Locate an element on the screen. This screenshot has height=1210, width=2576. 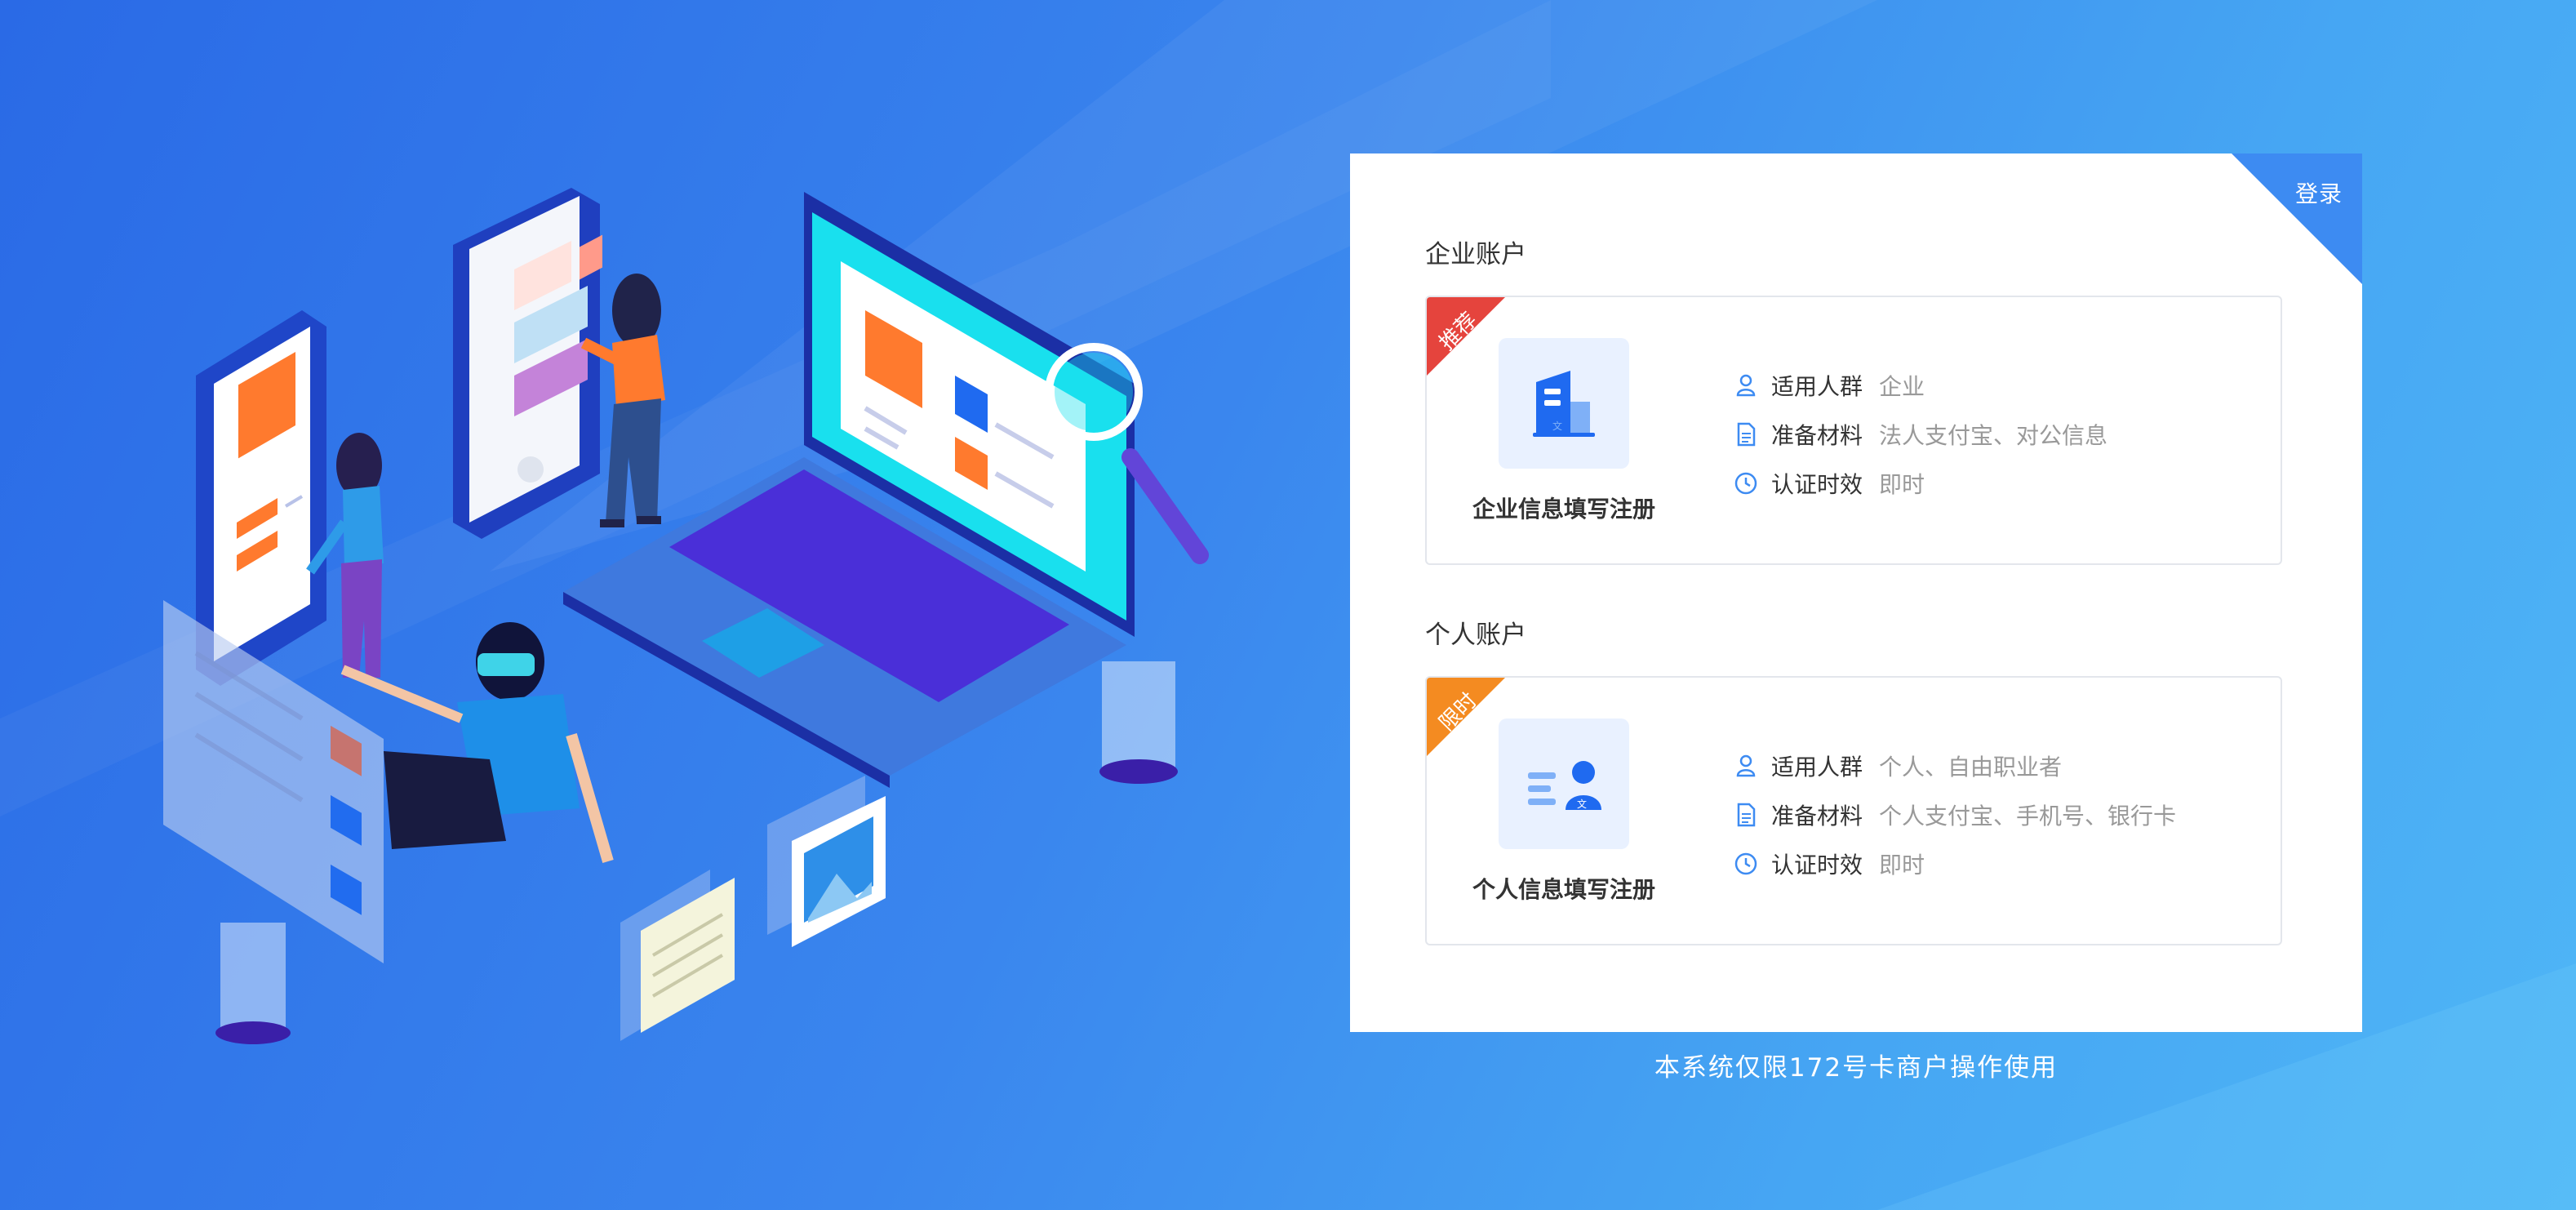
login-button: 登录 is located at coordinates (2297, 218).